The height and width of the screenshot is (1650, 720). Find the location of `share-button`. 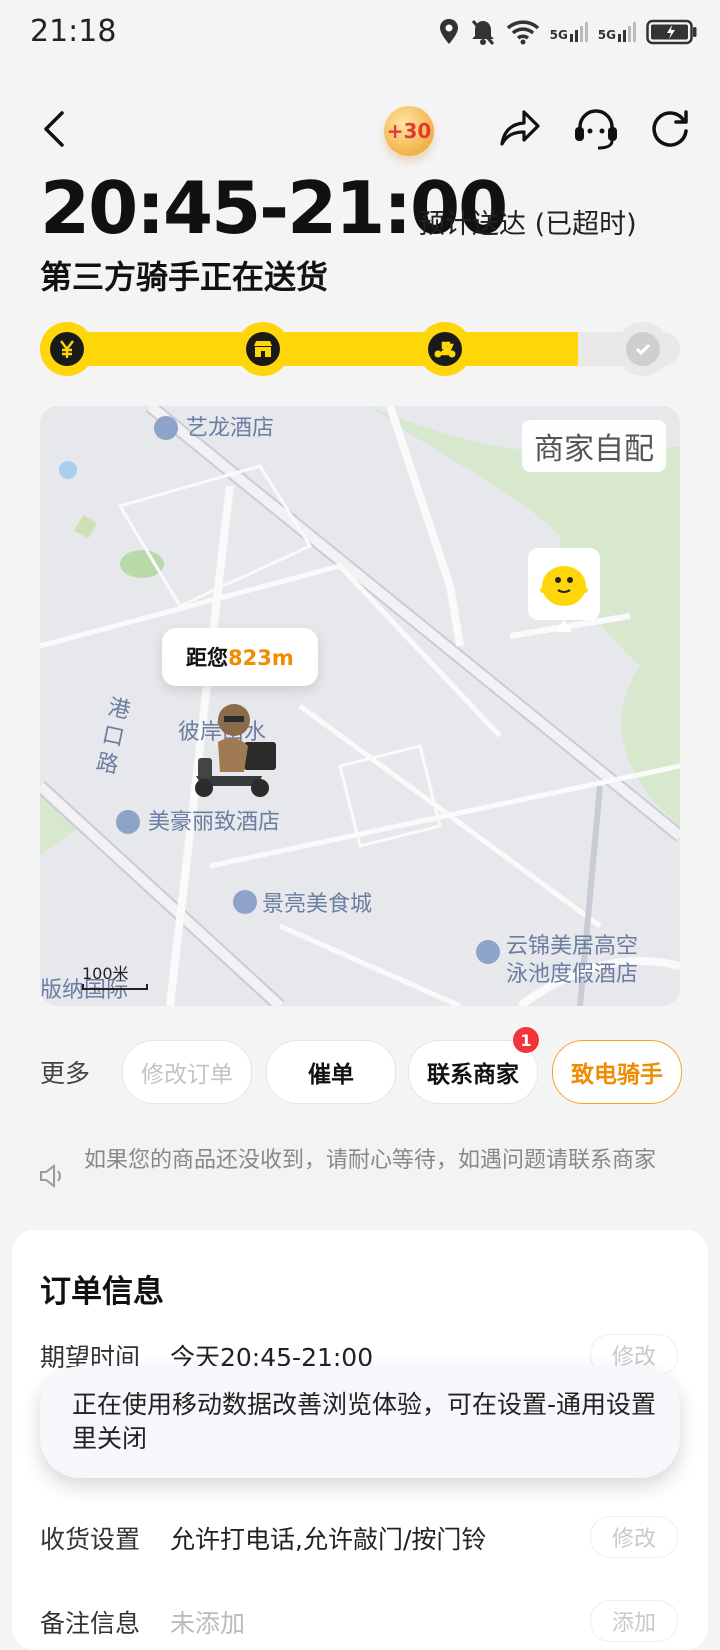

share-button is located at coordinates (520, 128).